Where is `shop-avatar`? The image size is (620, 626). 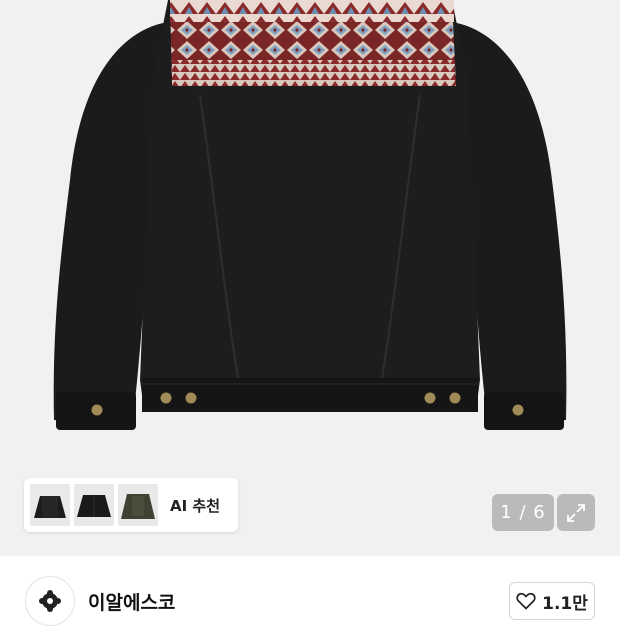 shop-avatar is located at coordinates (50, 601).